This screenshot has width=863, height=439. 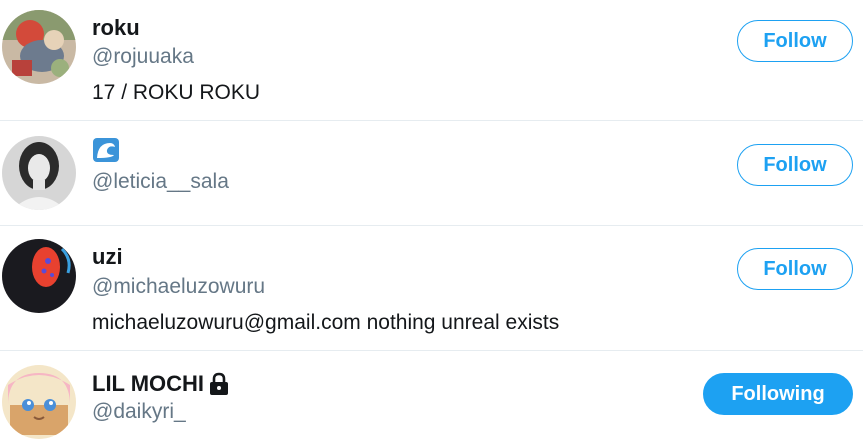 What do you see at coordinates (160, 182) in the screenshot?
I see `user-handle: @leticia__sala` at bounding box center [160, 182].